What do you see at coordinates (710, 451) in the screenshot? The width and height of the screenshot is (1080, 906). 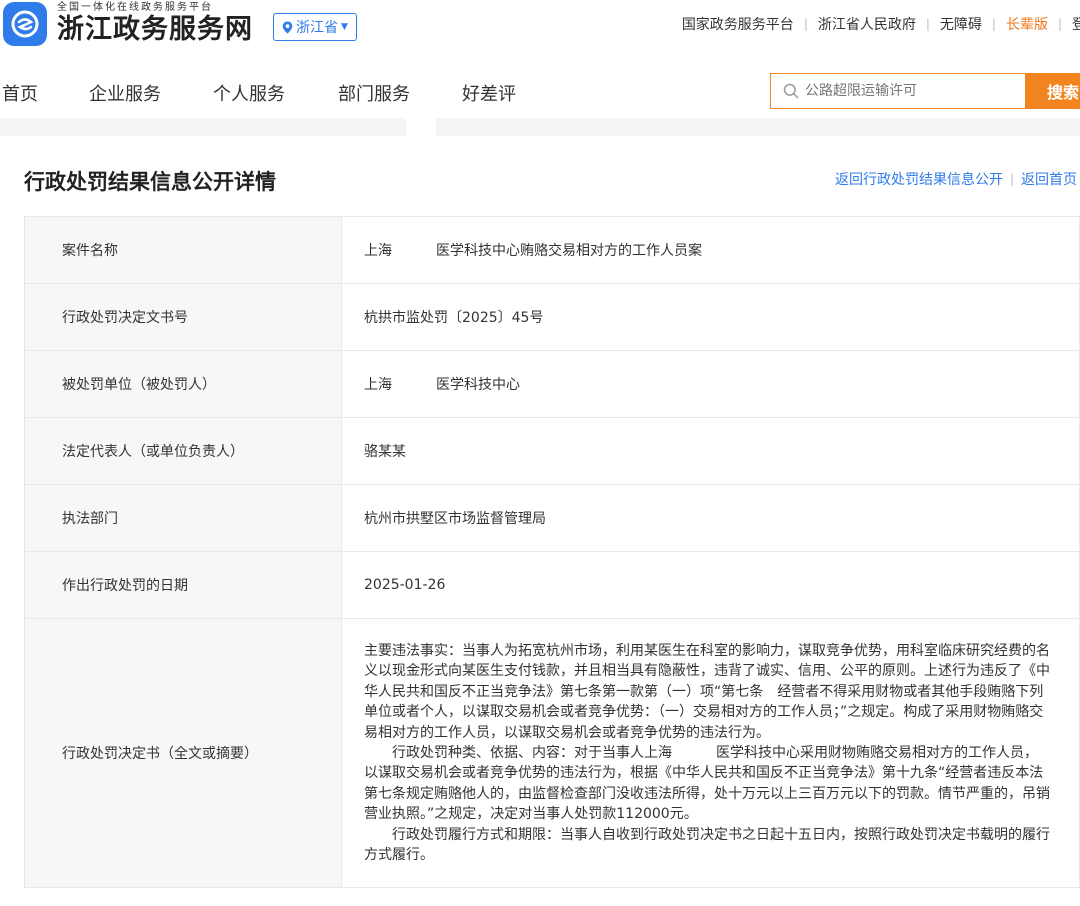 I see `row-value: 骆某某` at bounding box center [710, 451].